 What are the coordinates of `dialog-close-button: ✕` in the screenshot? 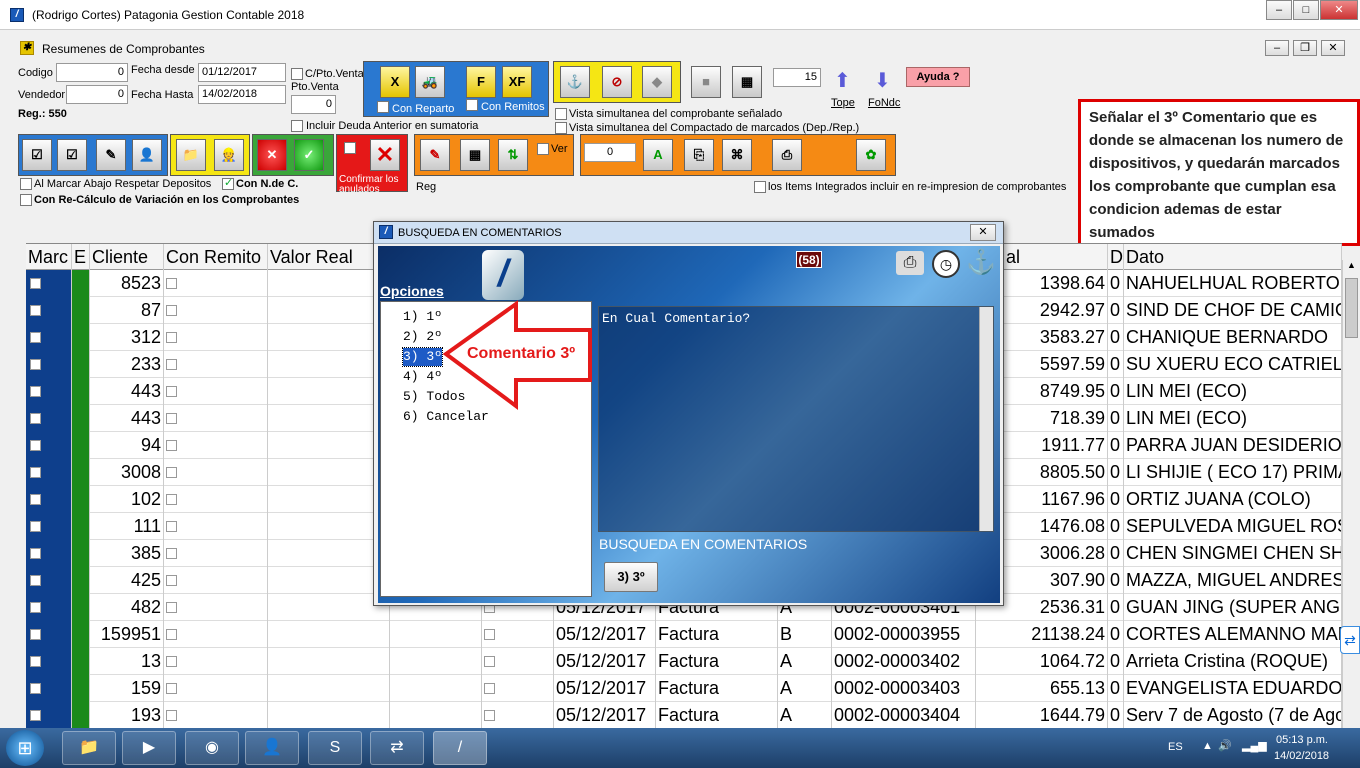 It's located at (983, 232).